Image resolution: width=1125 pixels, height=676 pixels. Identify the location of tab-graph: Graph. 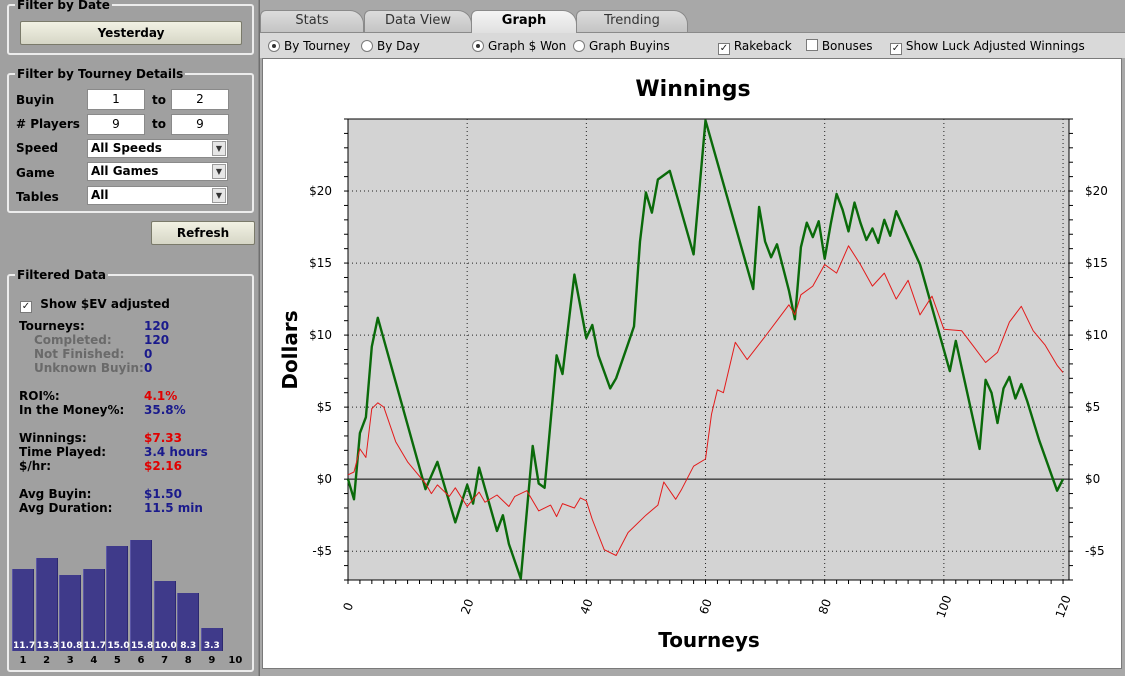
(524, 21).